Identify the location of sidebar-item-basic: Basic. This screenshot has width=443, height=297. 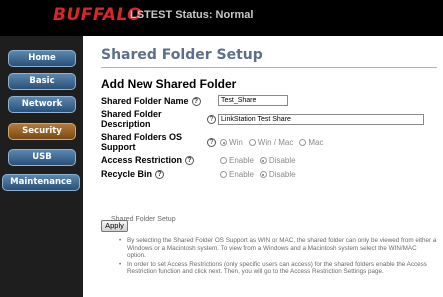
(42, 81).